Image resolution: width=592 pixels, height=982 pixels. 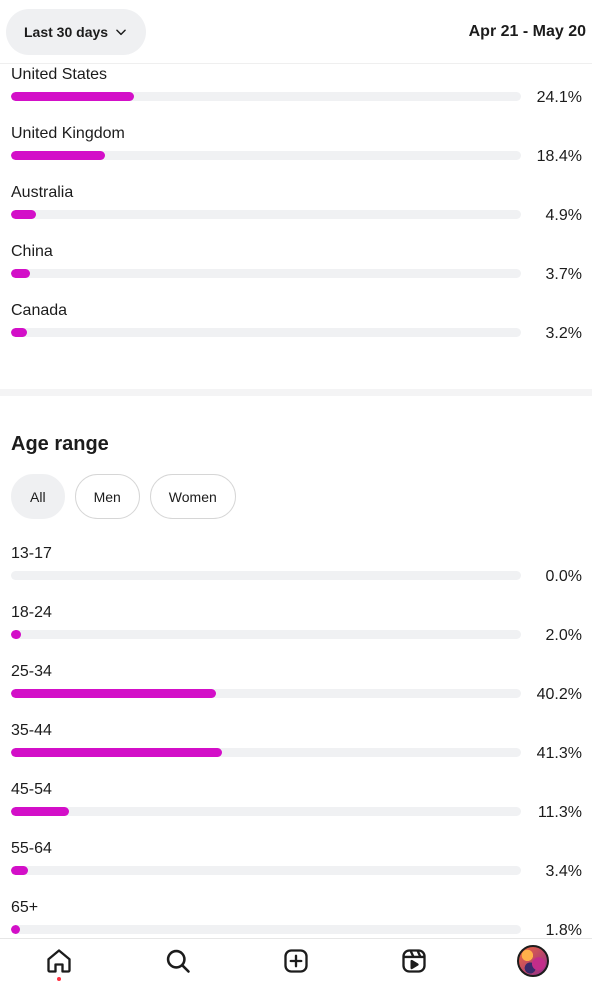 What do you see at coordinates (559, 156) in the screenshot?
I see `country-row-percent: 18.4%` at bounding box center [559, 156].